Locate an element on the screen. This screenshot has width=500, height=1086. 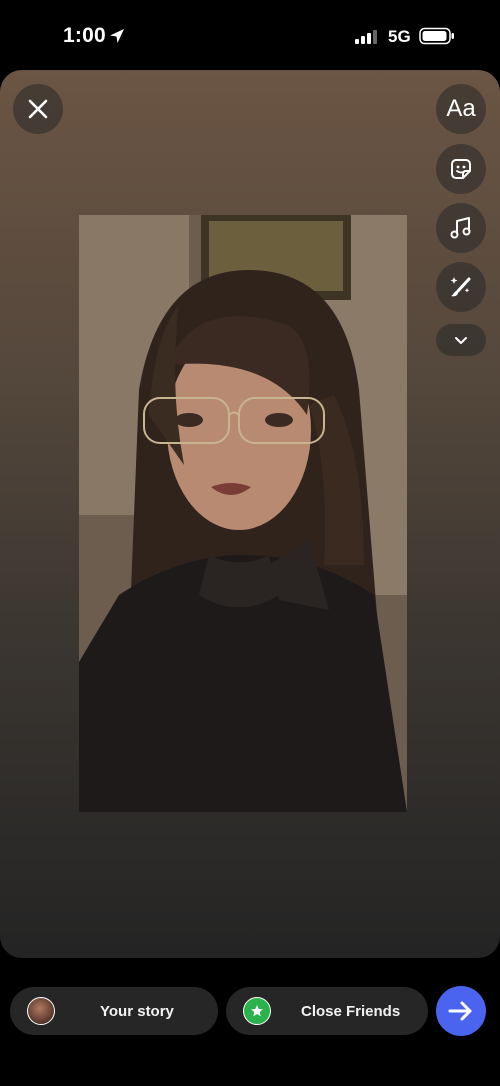
close-friends-star-icon is located at coordinates (257, 1011).